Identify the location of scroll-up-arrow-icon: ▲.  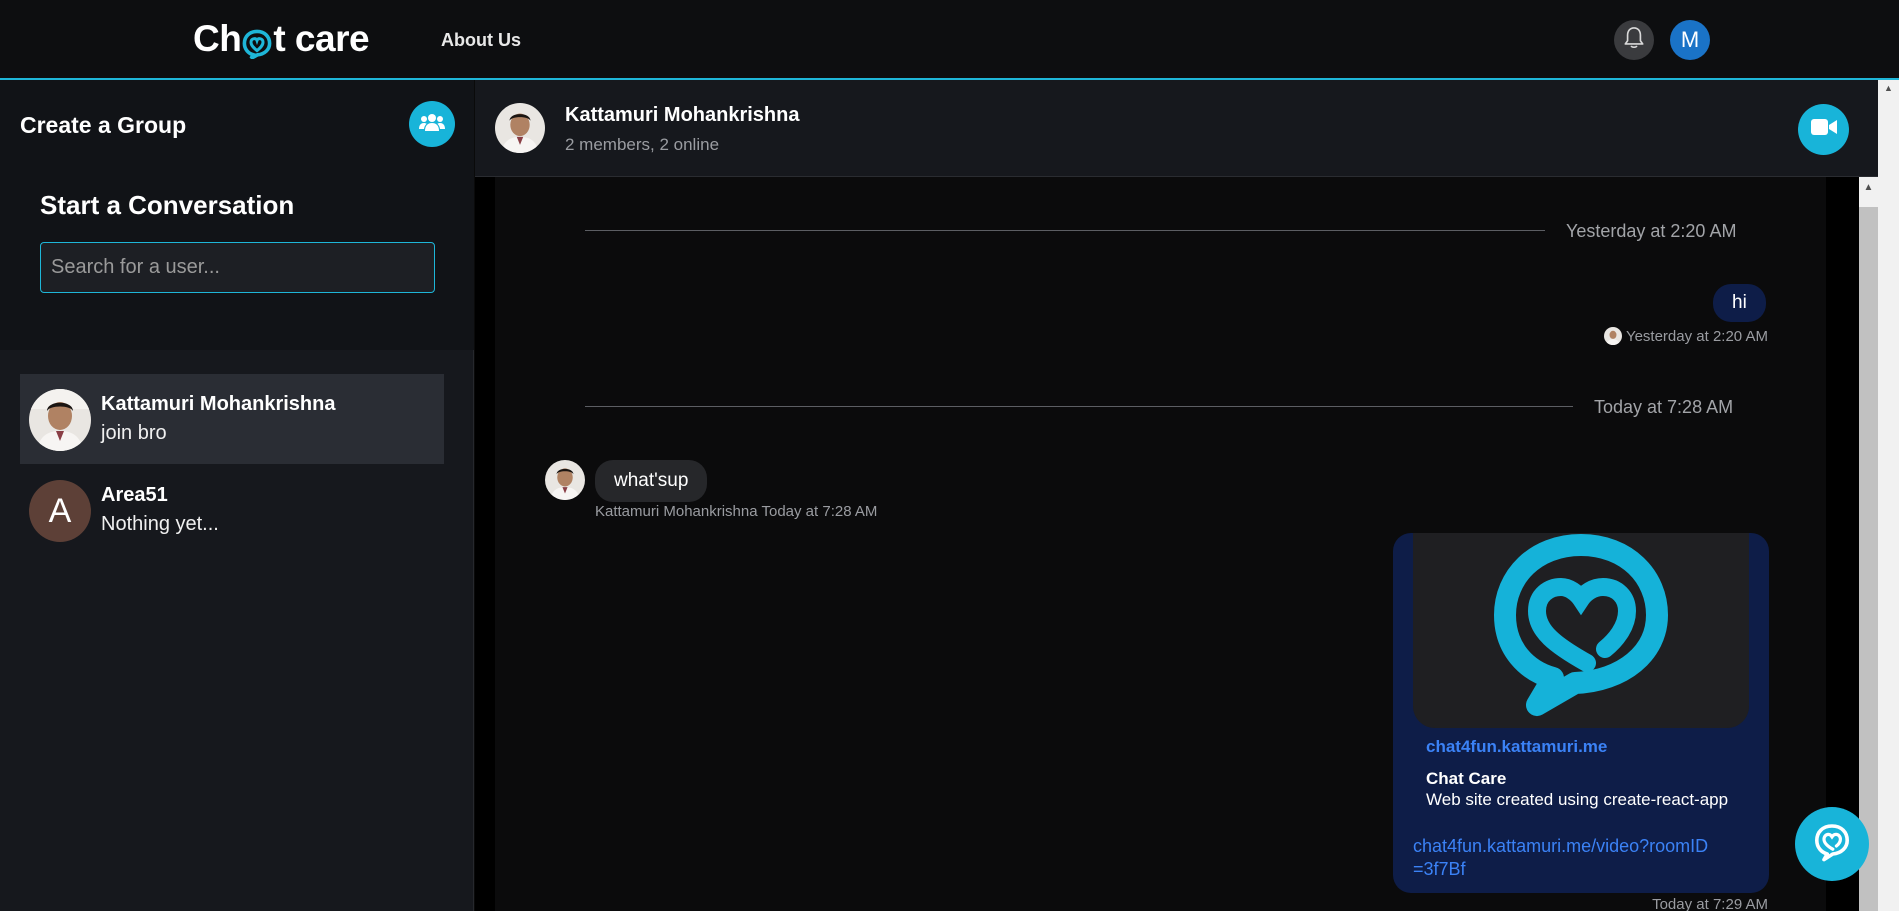
(1868, 192).